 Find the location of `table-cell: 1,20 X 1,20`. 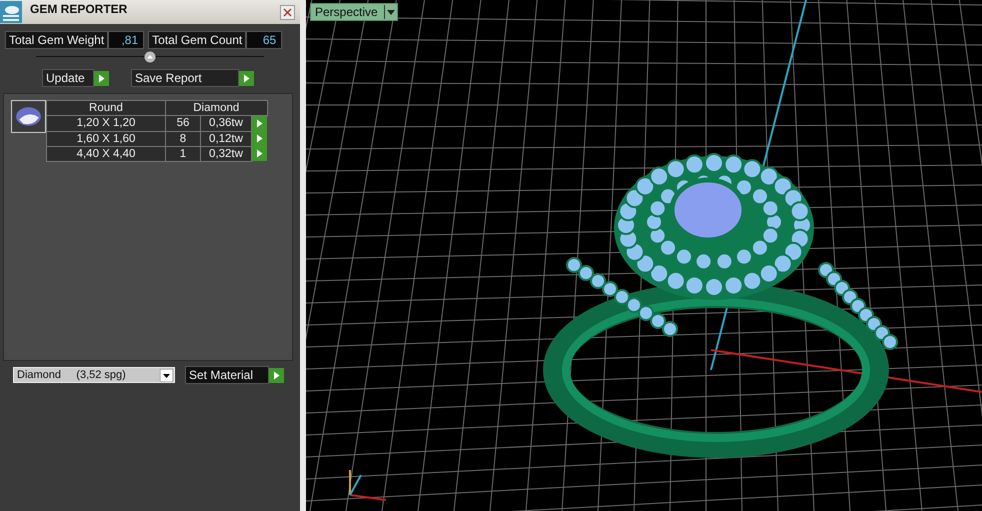

table-cell: 1,20 X 1,20 is located at coordinates (106, 123).